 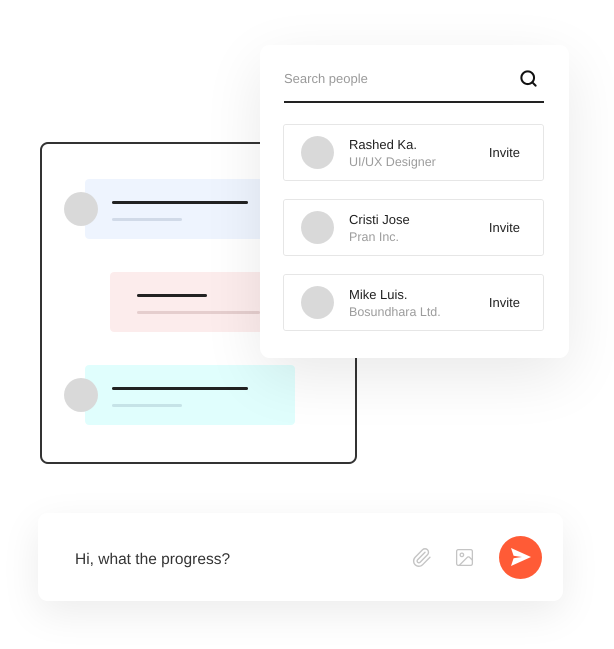 I want to click on paper-plane-icon, so click(x=520, y=557).